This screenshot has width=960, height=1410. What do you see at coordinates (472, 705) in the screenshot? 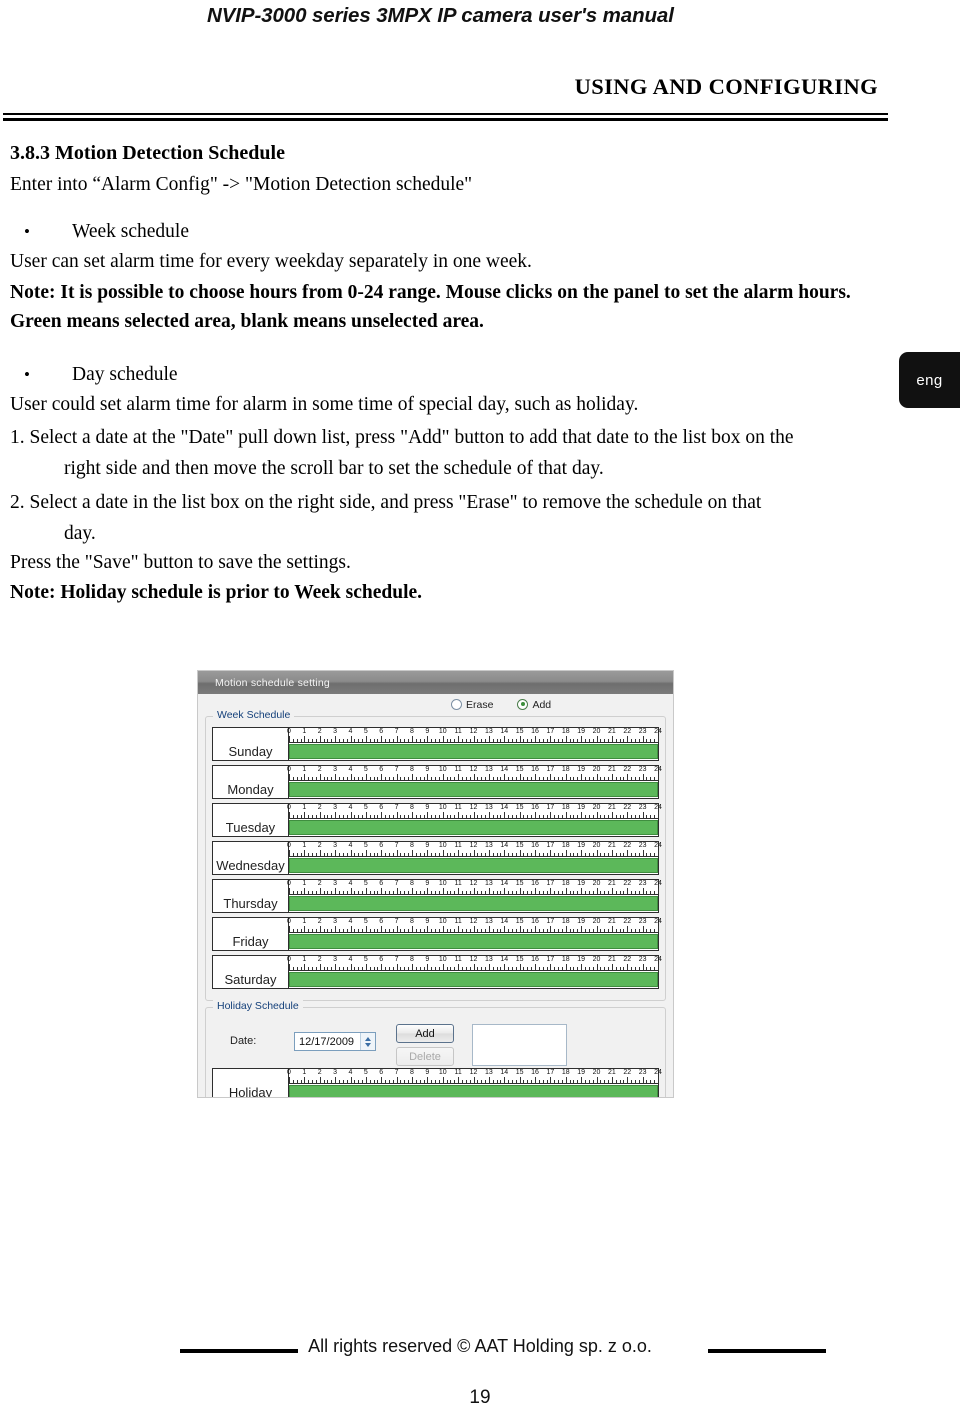
I see `radio-erase: Erase` at bounding box center [472, 705].